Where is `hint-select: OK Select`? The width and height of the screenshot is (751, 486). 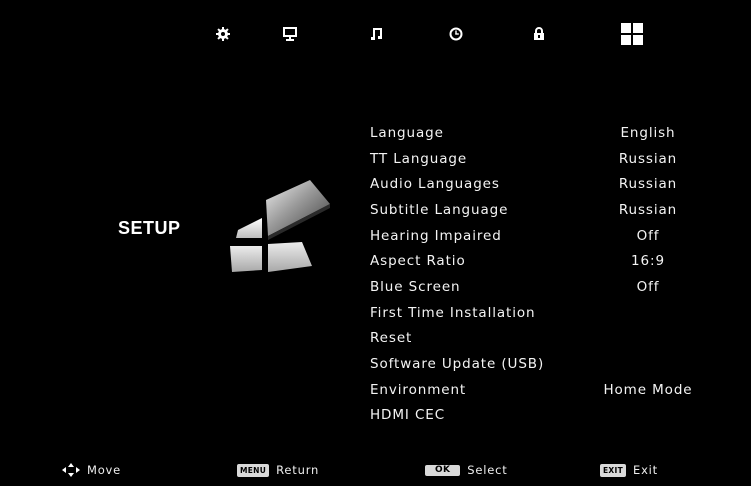
hint-select: OK Select is located at coordinates (466, 470).